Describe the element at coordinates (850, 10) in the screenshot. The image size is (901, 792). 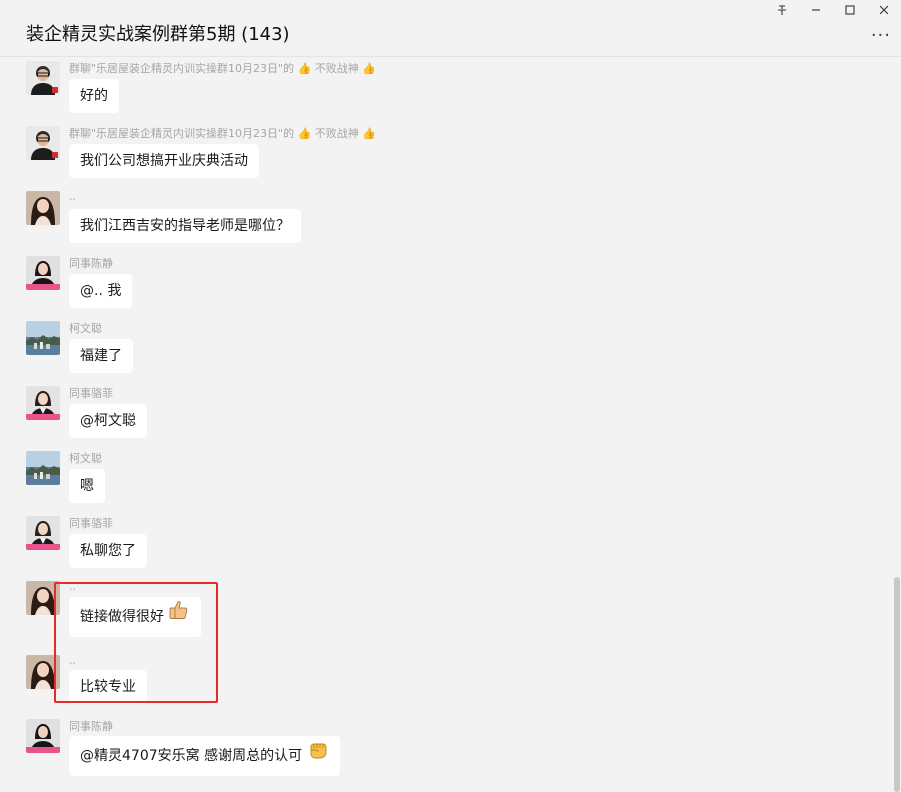
I see `maximize-icon` at that location.